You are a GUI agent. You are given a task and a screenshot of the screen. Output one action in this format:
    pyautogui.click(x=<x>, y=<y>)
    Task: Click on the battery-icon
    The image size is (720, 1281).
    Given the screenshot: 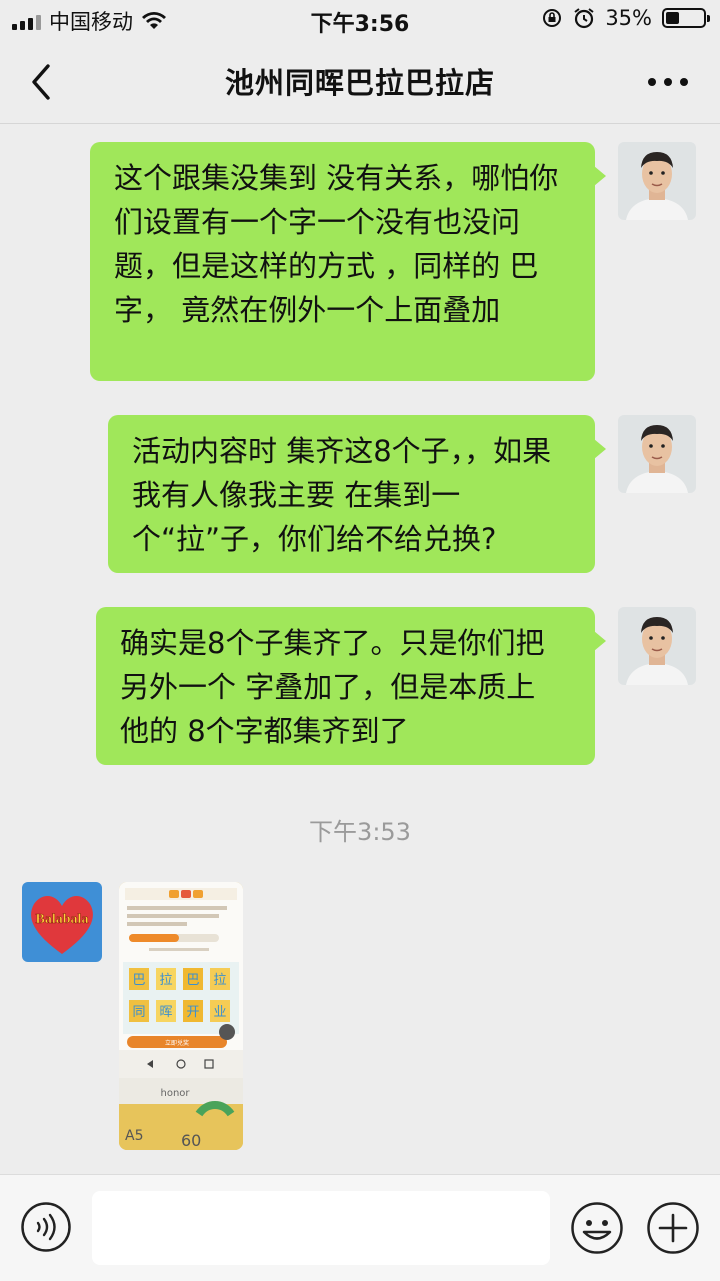 What is the action you would take?
    pyautogui.click(x=686, y=18)
    